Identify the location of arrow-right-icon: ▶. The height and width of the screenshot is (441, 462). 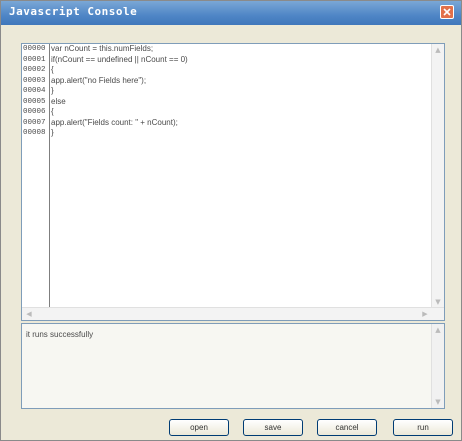
(425, 314).